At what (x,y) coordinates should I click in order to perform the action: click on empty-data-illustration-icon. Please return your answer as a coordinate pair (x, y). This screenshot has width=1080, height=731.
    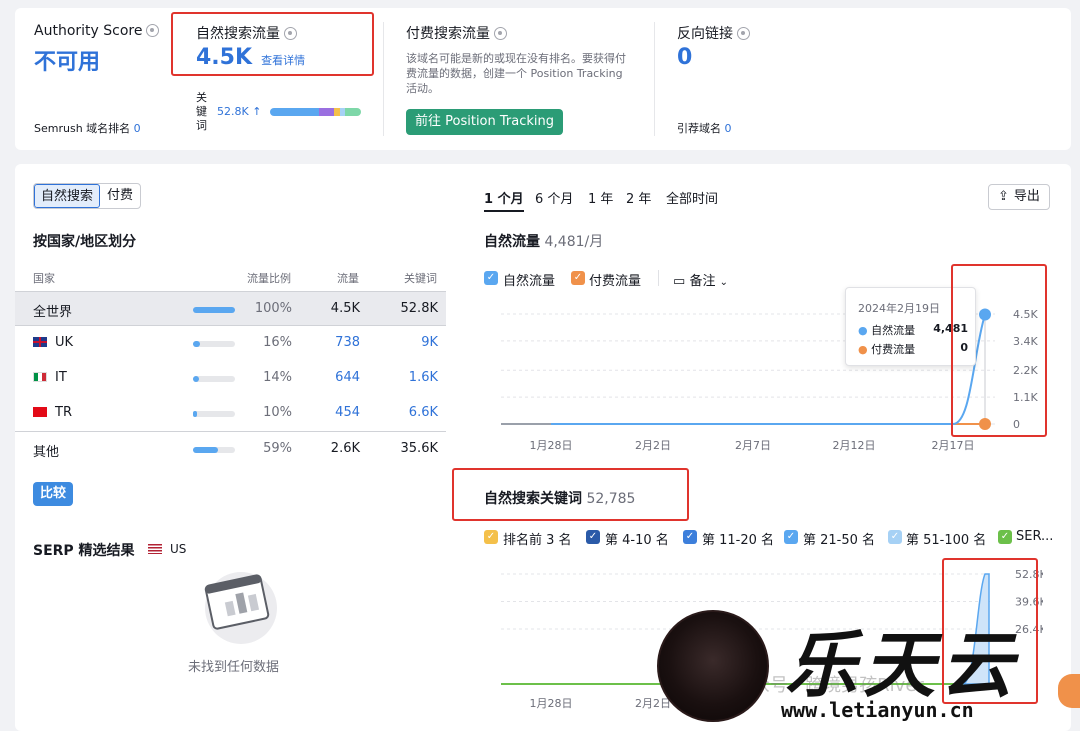
    Looking at the image, I should click on (240, 608).